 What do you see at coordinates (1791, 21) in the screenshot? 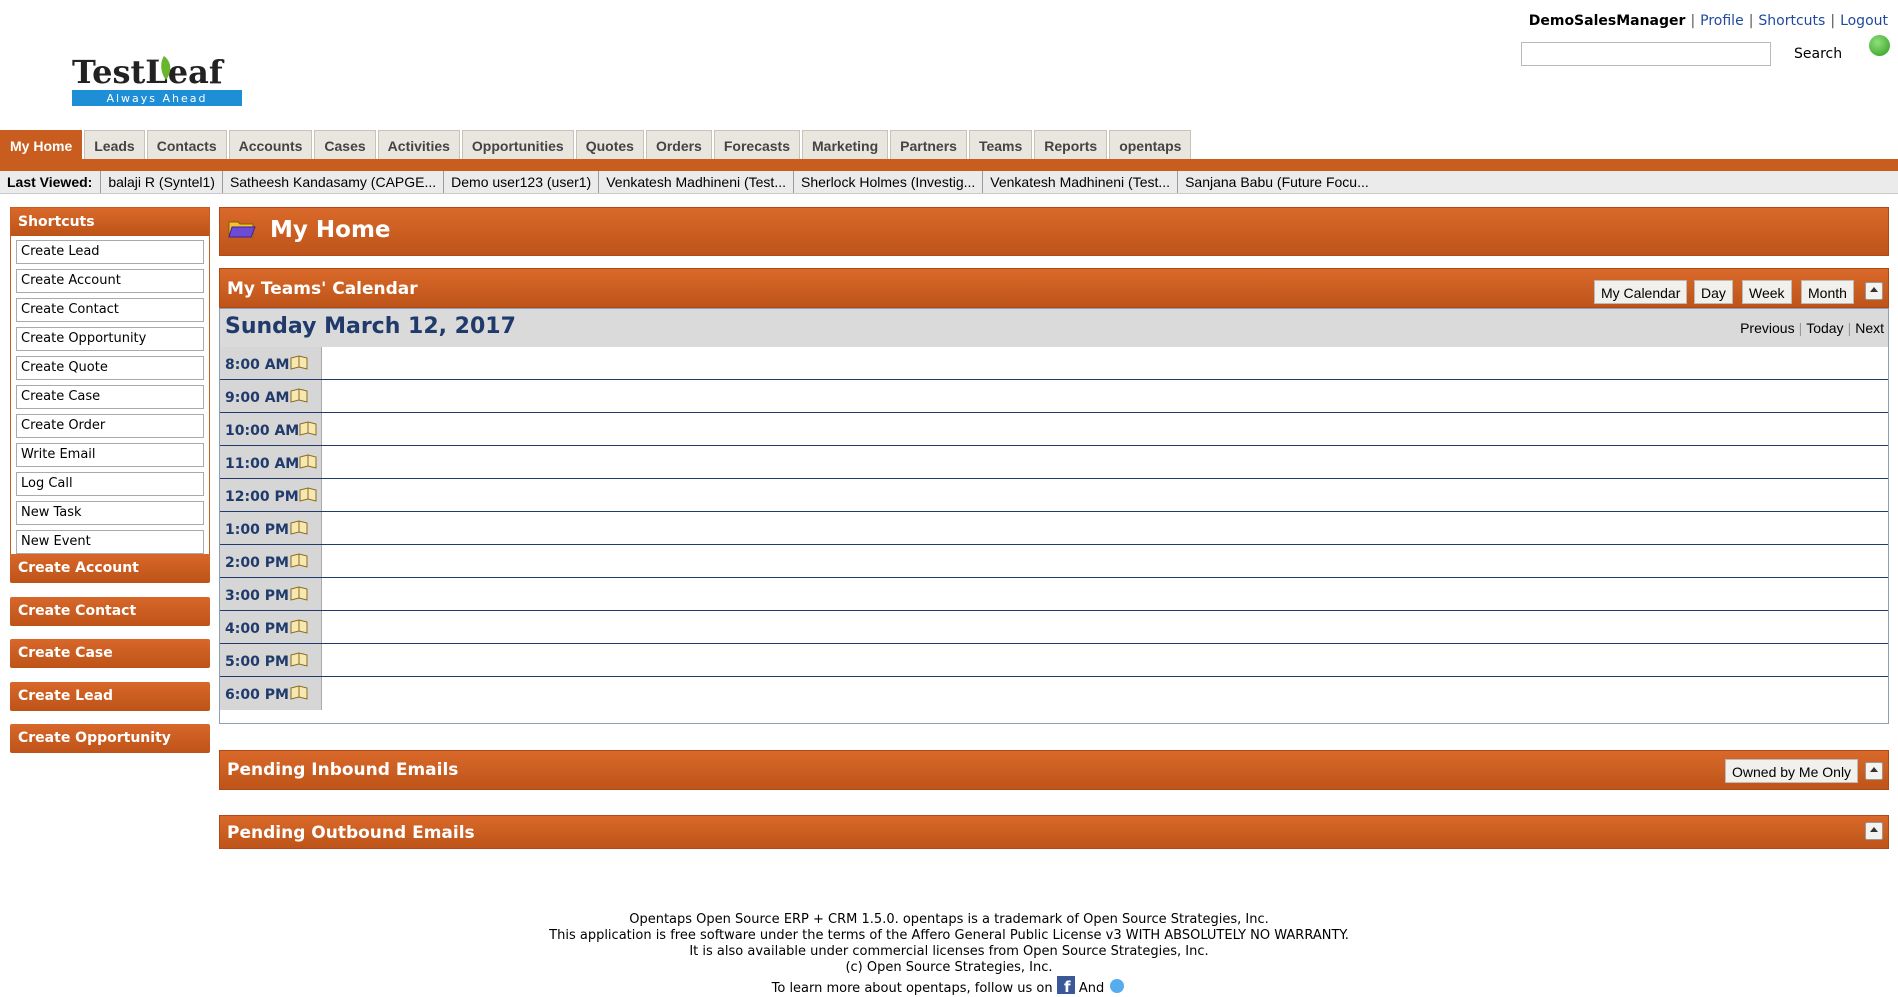
I see `shortcuts-link: Shortcuts` at bounding box center [1791, 21].